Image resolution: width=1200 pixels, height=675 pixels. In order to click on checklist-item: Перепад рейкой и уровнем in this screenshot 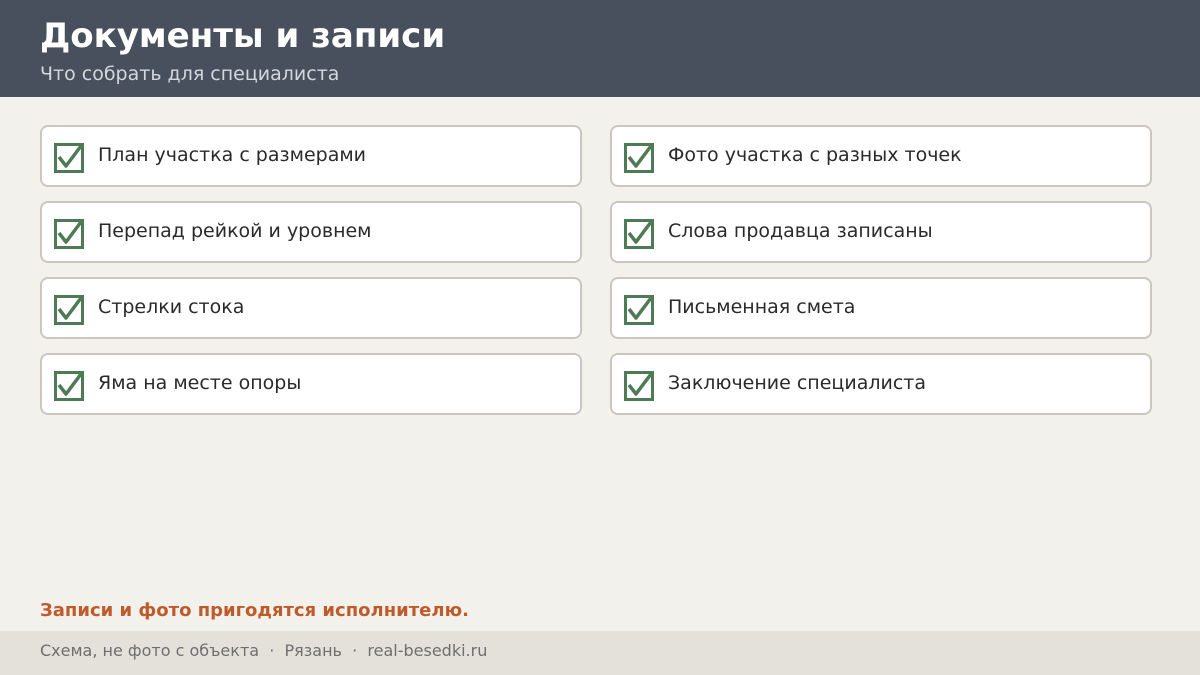, I will do `click(311, 232)`.